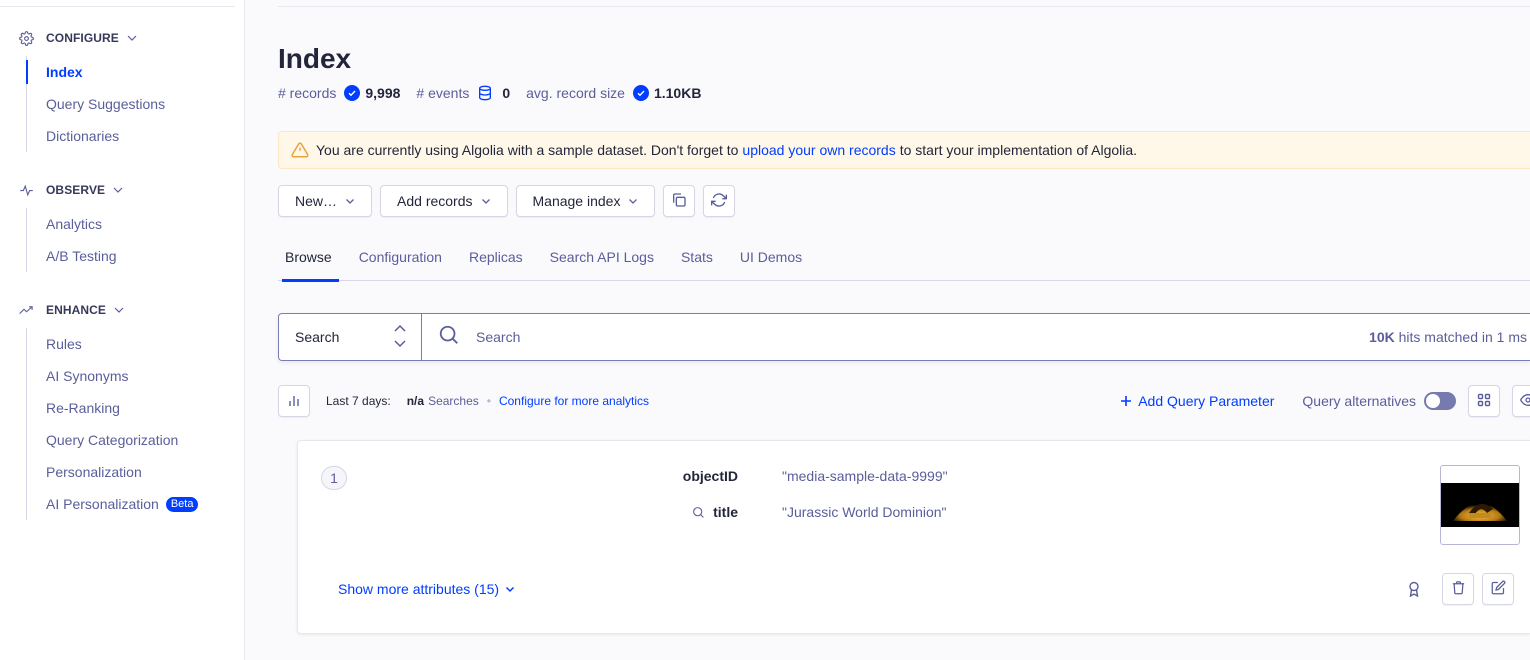 The width and height of the screenshot is (1530, 660). What do you see at coordinates (358, 401) in the screenshot?
I see `period-label: Last 7 days:` at bounding box center [358, 401].